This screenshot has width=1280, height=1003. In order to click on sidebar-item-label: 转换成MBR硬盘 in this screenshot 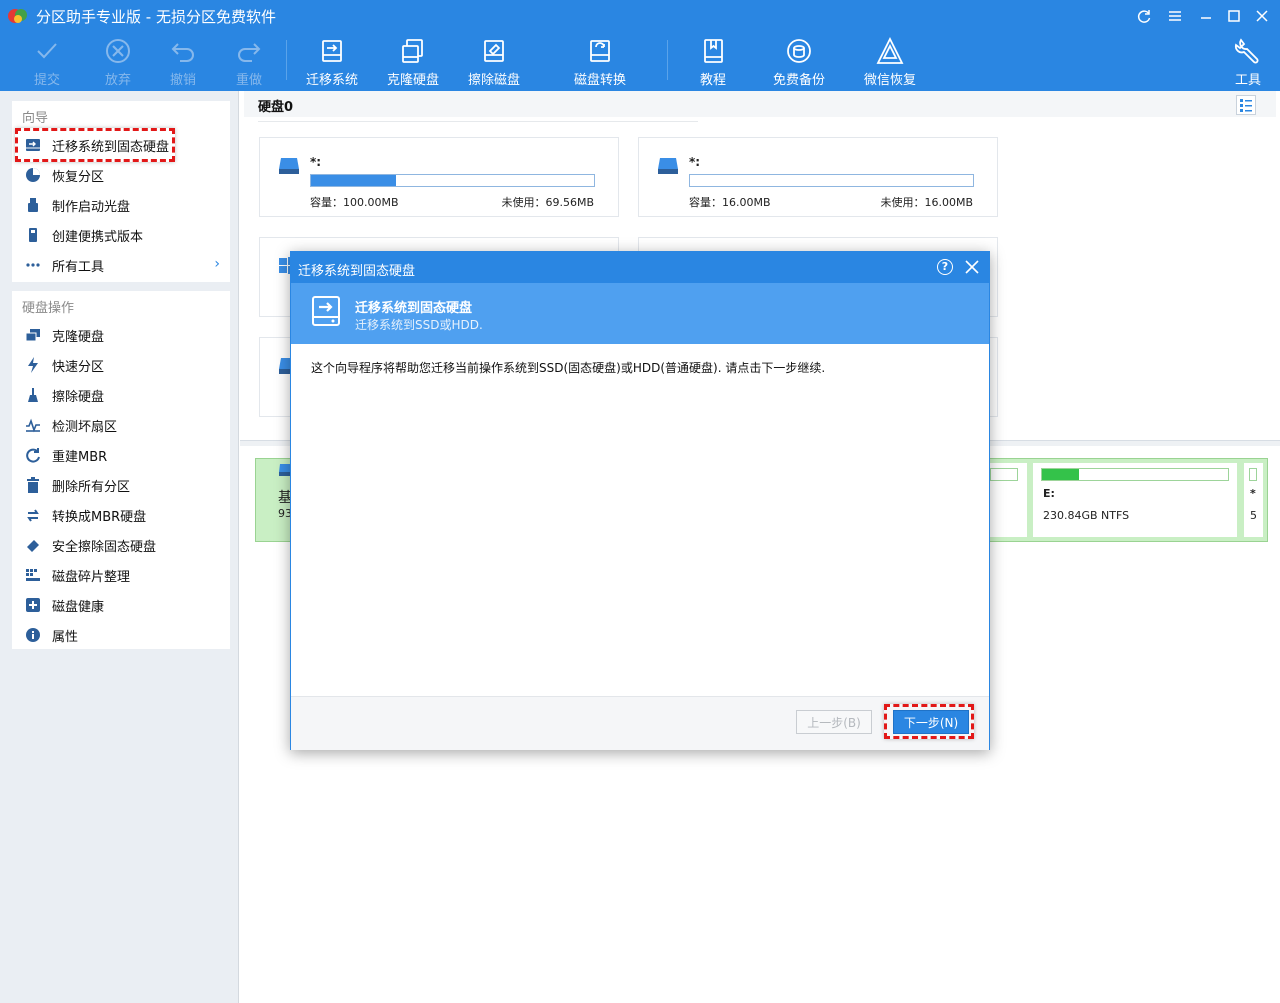, I will do `click(99, 517)`.